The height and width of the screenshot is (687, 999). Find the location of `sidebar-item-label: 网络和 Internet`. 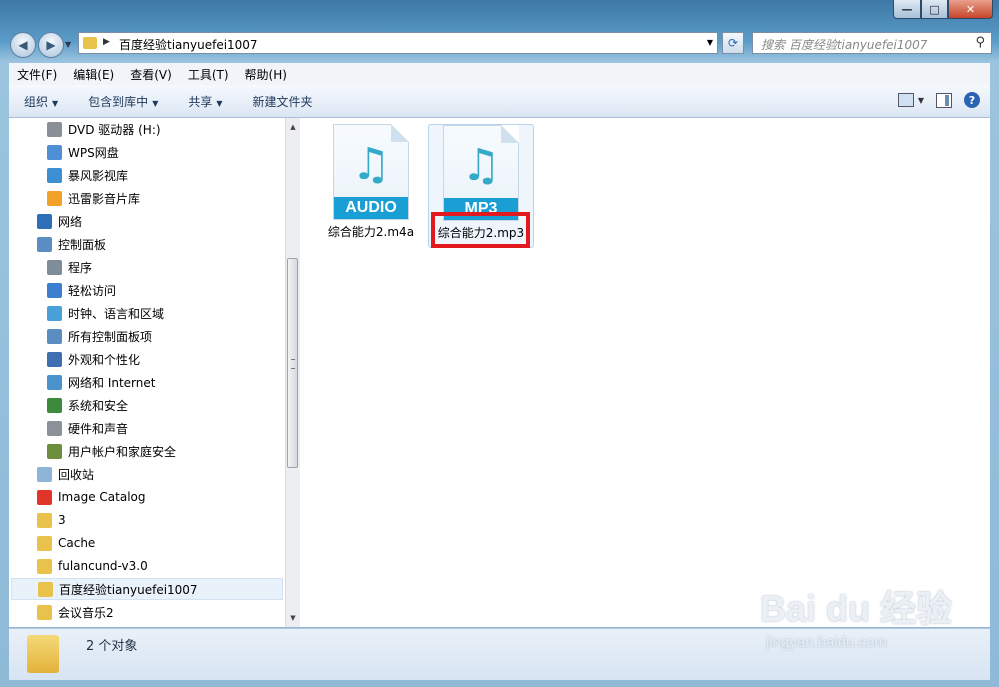

sidebar-item-label: 网络和 Internet is located at coordinates (112, 382).